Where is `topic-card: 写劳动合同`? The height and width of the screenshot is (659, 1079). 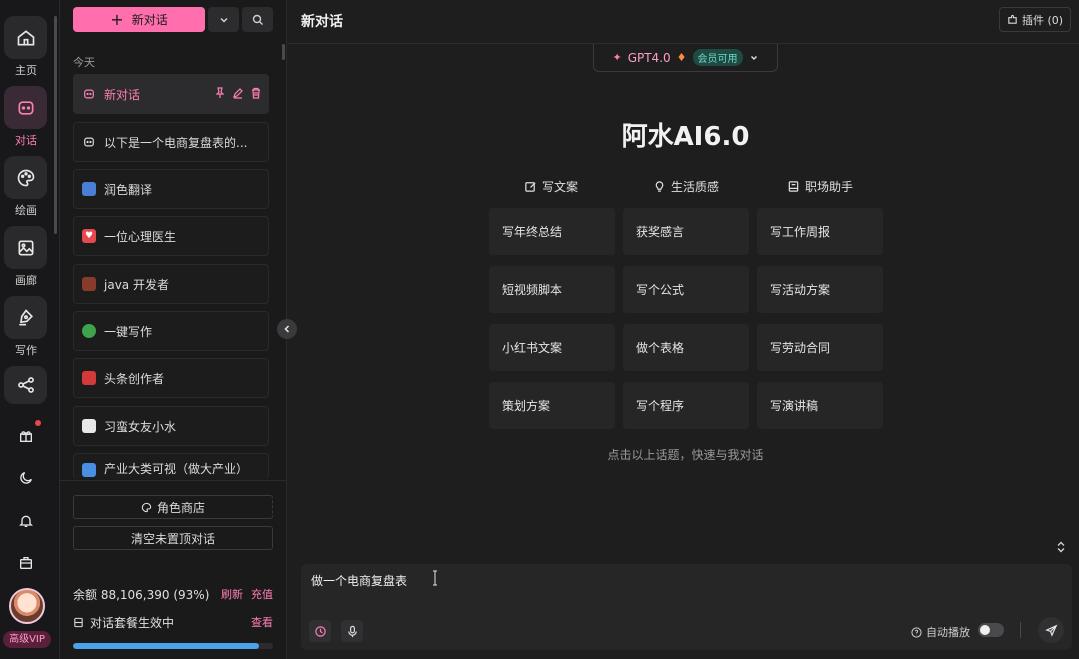
topic-card: 写劳动合同 is located at coordinates (820, 347).